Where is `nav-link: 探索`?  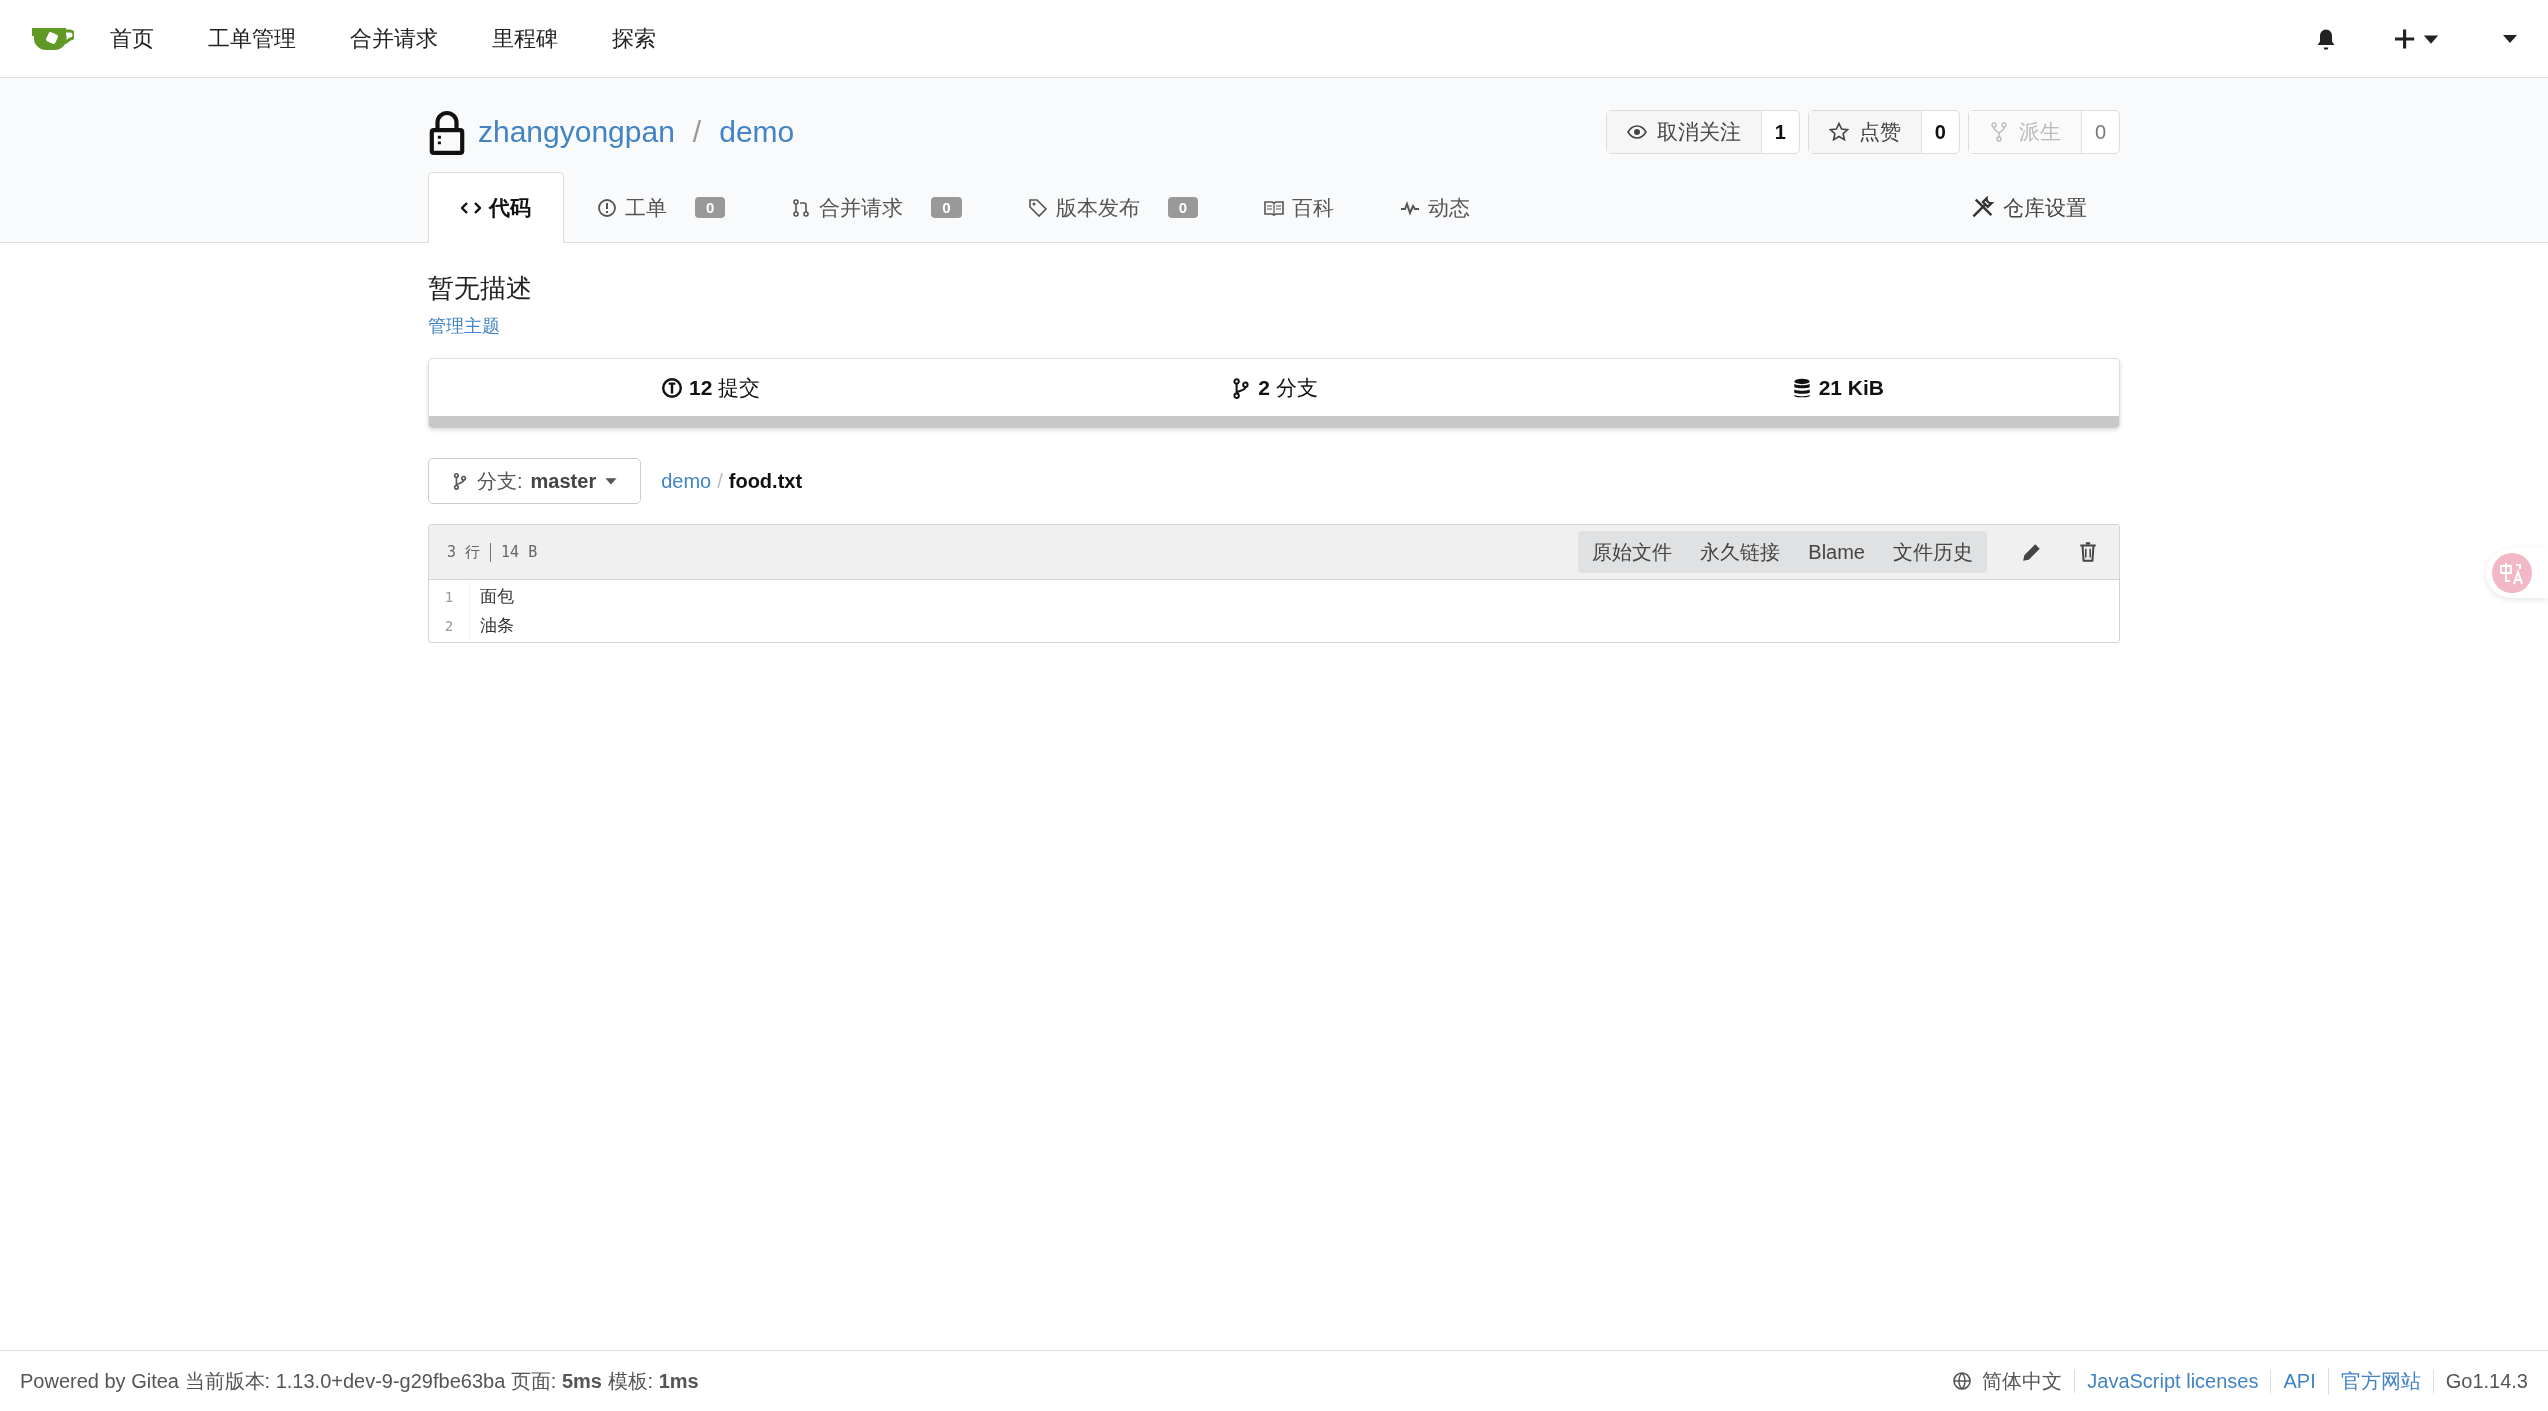
nav-link: 探索 is located at coordinates (634, 38).